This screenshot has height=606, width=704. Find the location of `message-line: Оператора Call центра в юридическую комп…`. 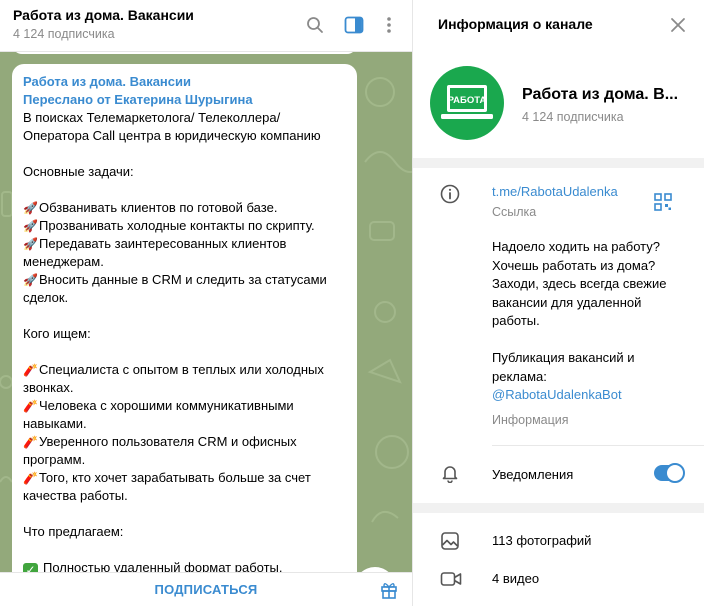

message-line: Оператора Call центра в юридическую комп… is located at coordinates (184, 136).